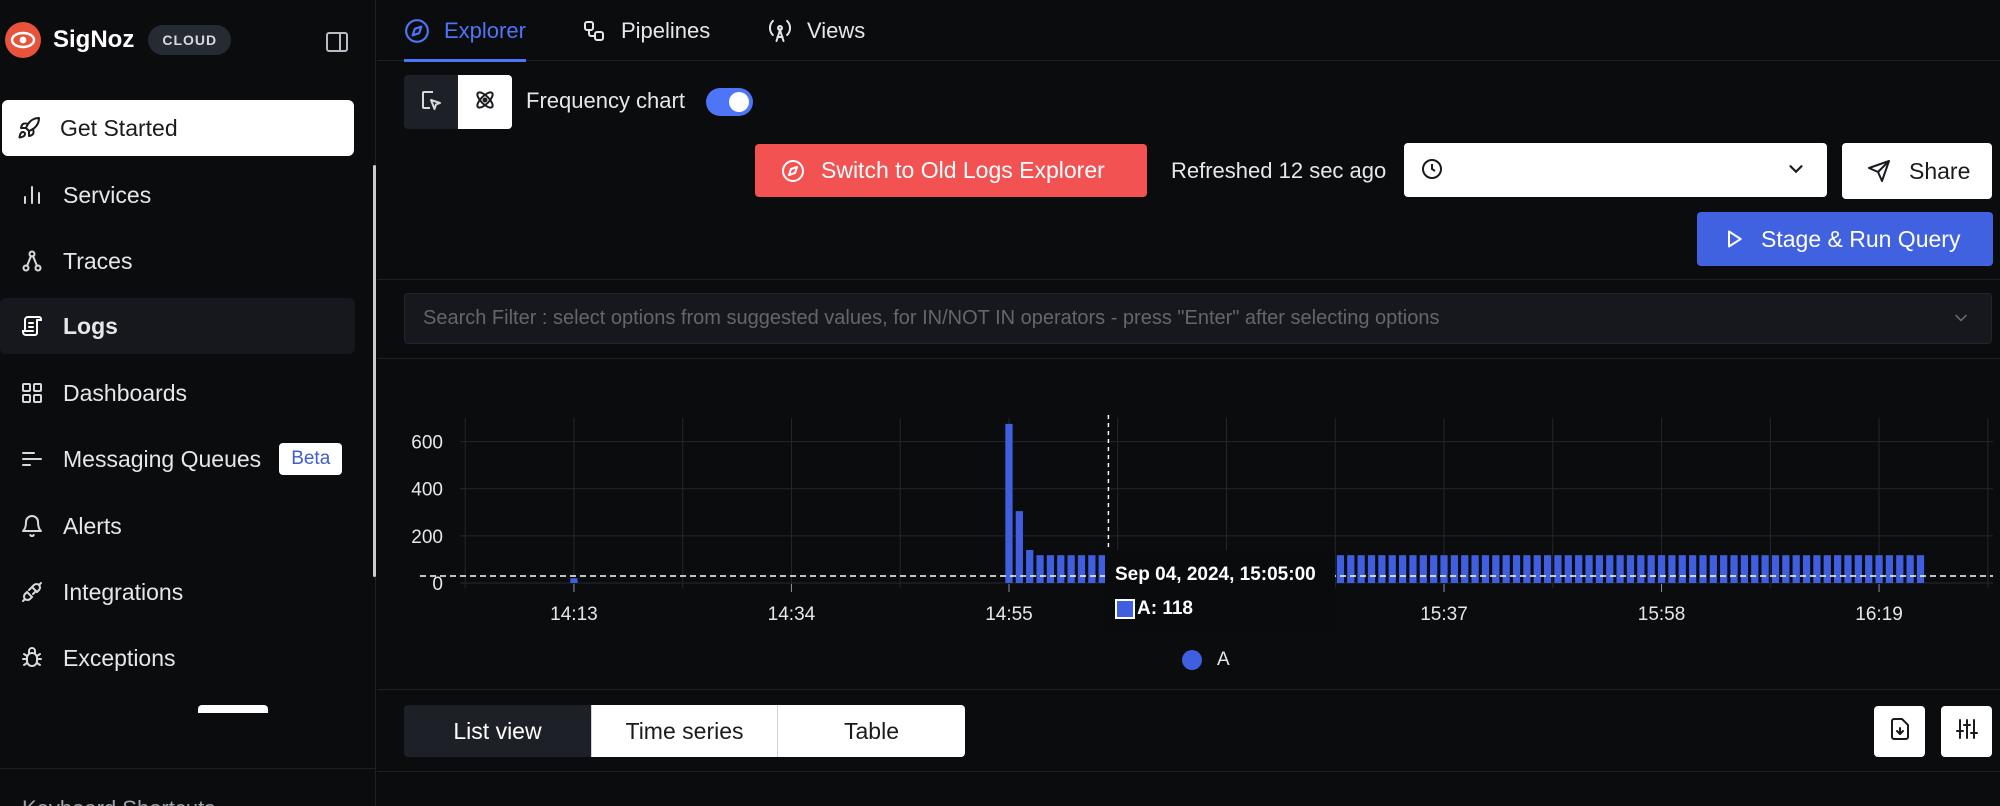 This screenshot has width=2000, height=806. I want to click on bar-chart-icon, so click(32, 195).